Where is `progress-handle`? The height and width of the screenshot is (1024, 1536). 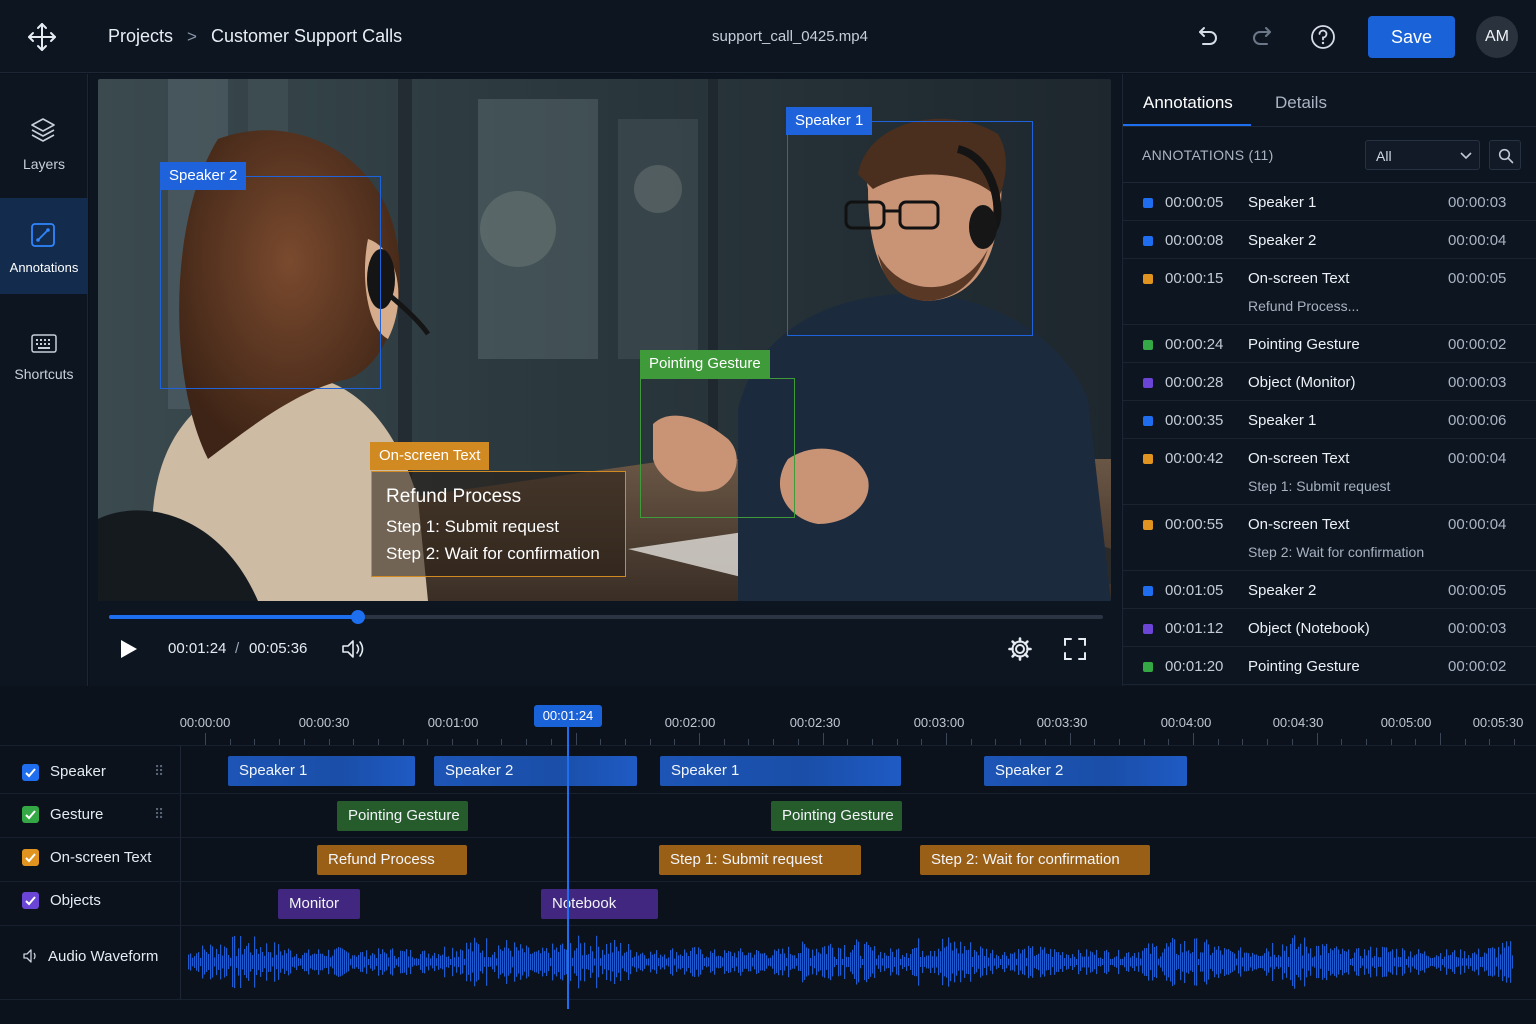 progress-handle is located at coordinates (358, 617).